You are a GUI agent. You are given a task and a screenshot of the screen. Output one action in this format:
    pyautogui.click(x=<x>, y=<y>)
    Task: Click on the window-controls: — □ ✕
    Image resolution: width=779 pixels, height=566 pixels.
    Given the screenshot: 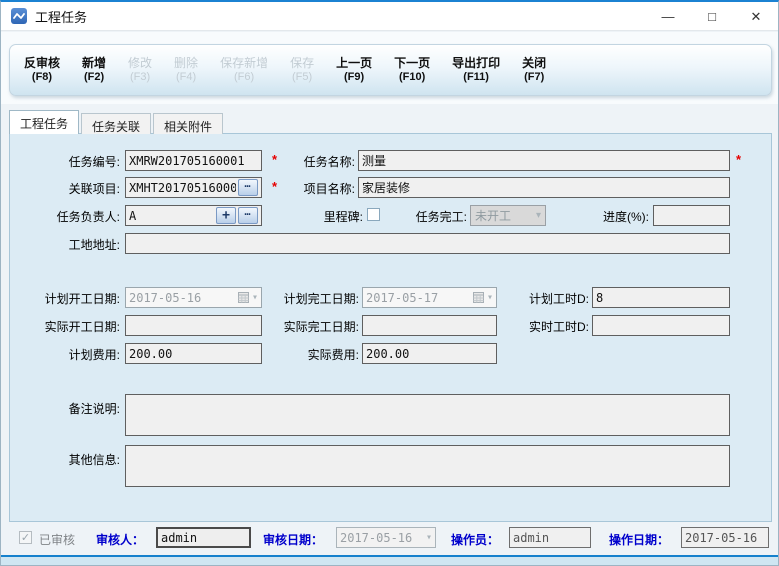 What is the action you would take?
    pyautogui.click(x=712, y=16)
    